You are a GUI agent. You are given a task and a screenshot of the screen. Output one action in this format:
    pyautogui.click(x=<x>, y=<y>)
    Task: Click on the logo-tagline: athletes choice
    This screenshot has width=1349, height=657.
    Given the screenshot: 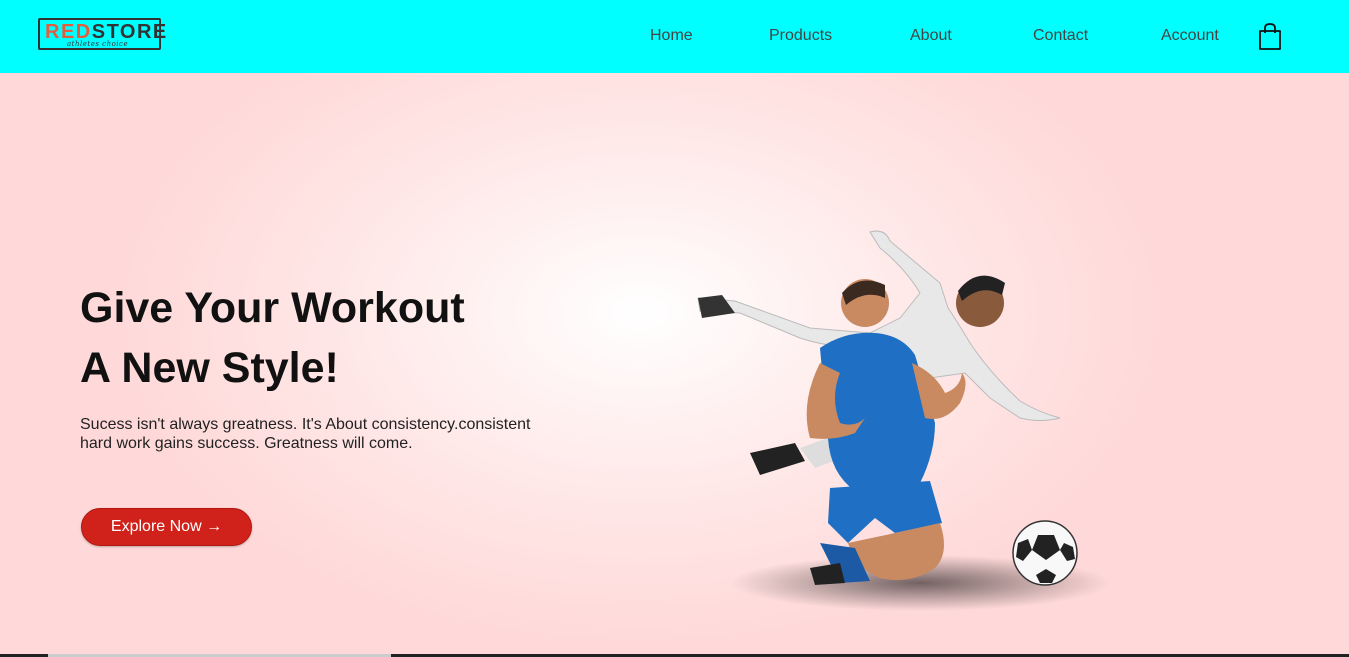 What is the action you would take?
    pyautogui.click(x=98, y=44)
    